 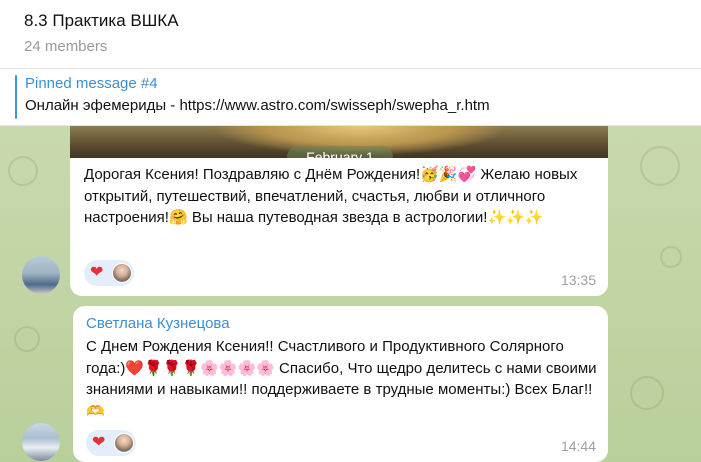 What do you see at coordinates (101, 21) in the screenshot?
I see `chat-title: 8.3 Практика ВШКА` at bounding box center [101, 21].